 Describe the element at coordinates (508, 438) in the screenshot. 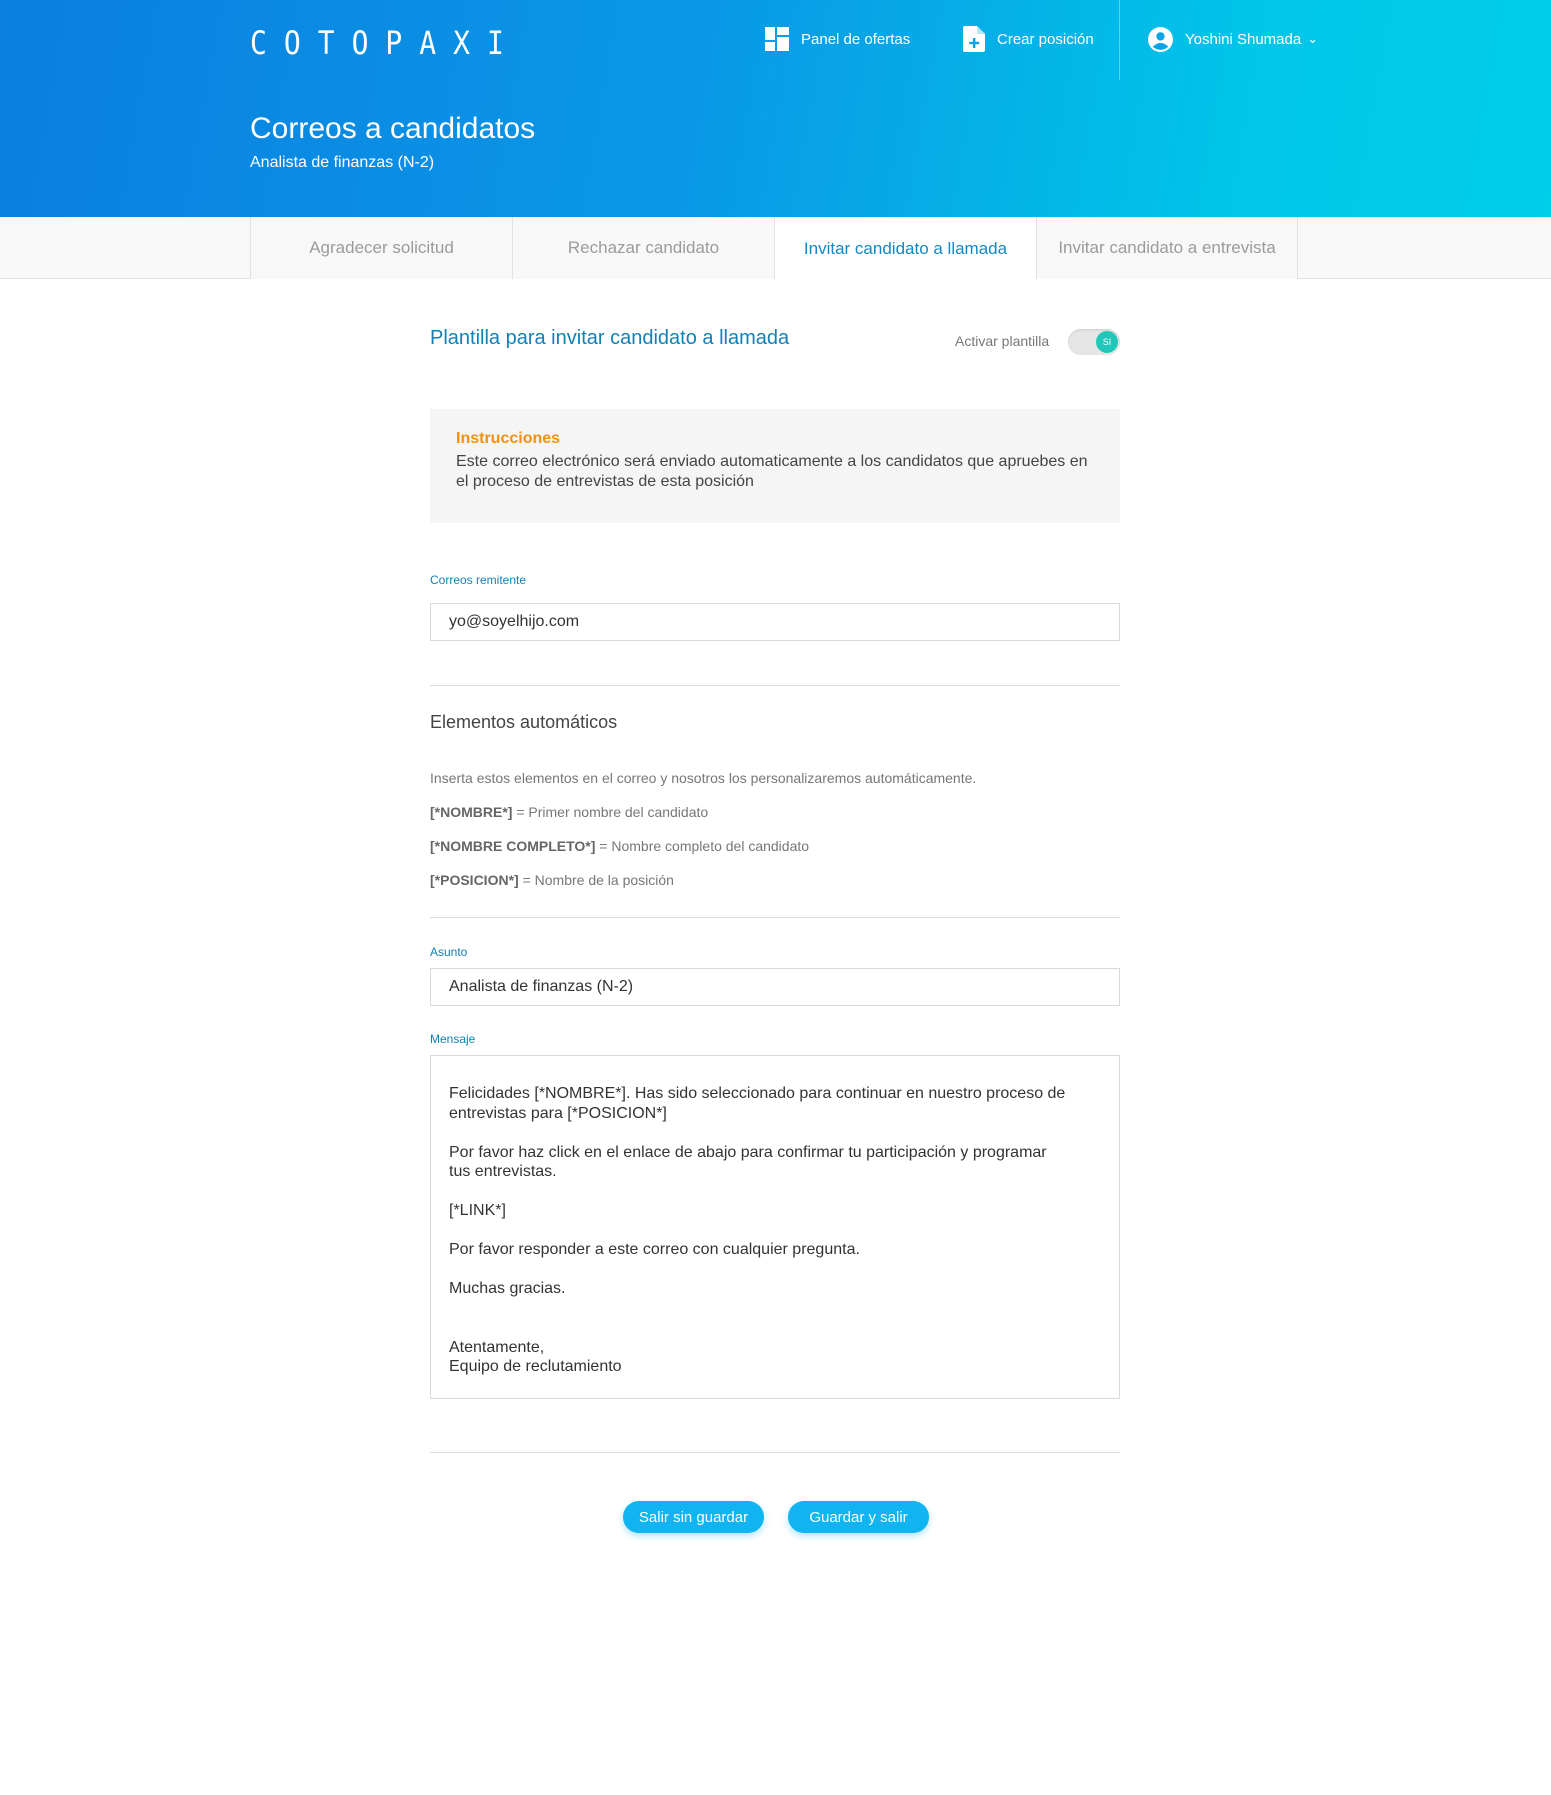

I see `instructions-title: Instrucciones` at that location.